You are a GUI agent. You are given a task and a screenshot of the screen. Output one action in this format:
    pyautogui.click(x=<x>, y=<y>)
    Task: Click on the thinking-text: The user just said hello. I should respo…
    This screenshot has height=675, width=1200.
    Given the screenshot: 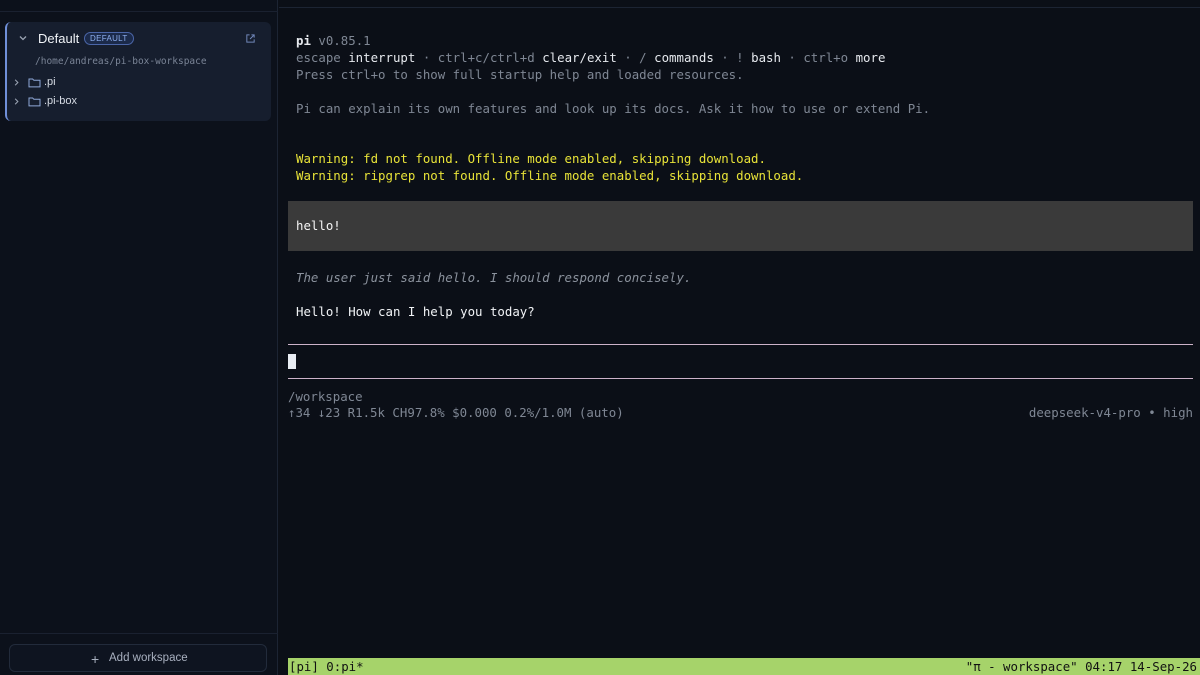 What is the action you would take?
    pyautogui.click(x=494, y=277)
    